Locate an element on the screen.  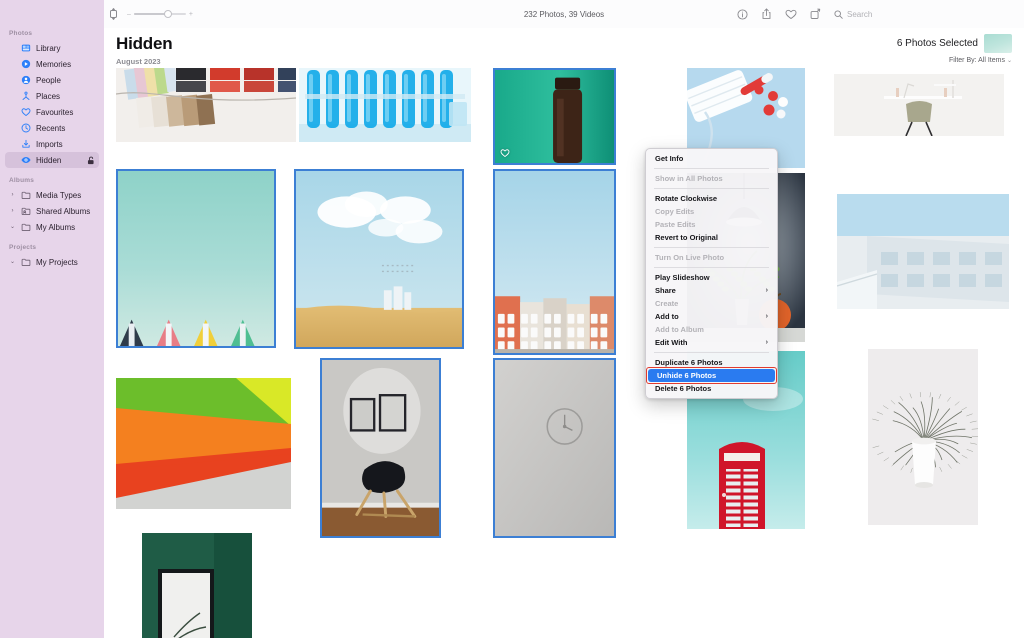
sidebar-group-title: Photos is located at coordinates (21, 33).